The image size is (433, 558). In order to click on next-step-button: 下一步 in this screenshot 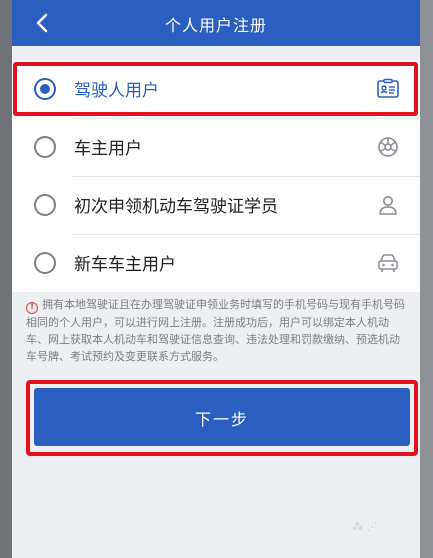, I will do `click(222, 417)`.